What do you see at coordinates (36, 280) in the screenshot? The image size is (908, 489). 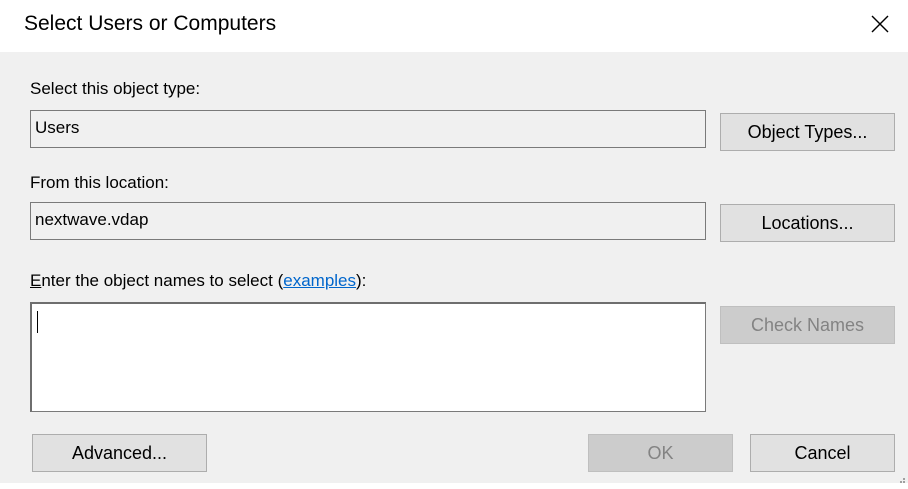 I see `object-names-label-accesskey: E` at bounding box center [36, 280].